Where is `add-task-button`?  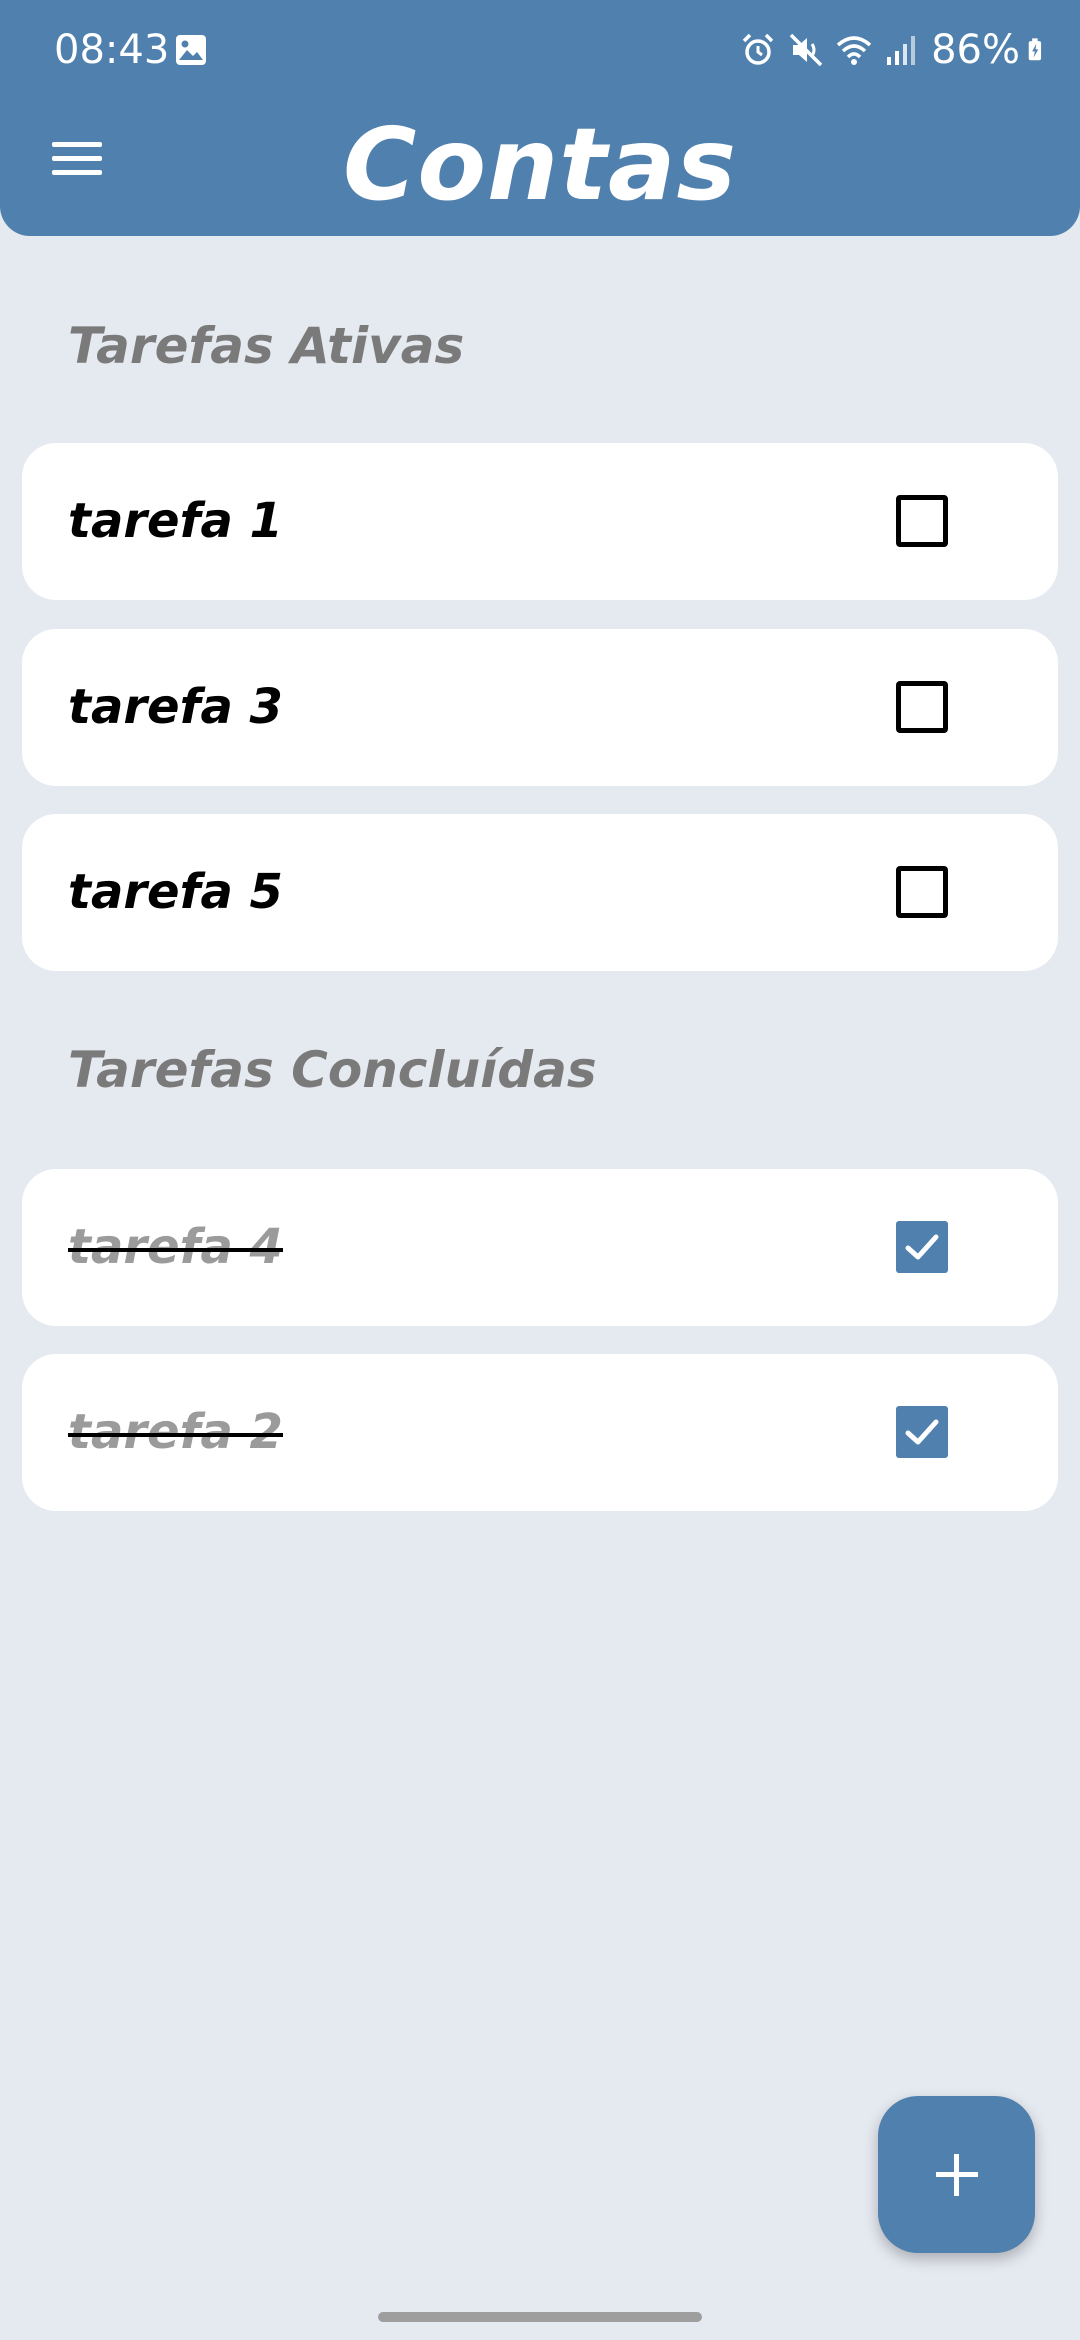
add-task-button is located at coordinates (956, 2174).